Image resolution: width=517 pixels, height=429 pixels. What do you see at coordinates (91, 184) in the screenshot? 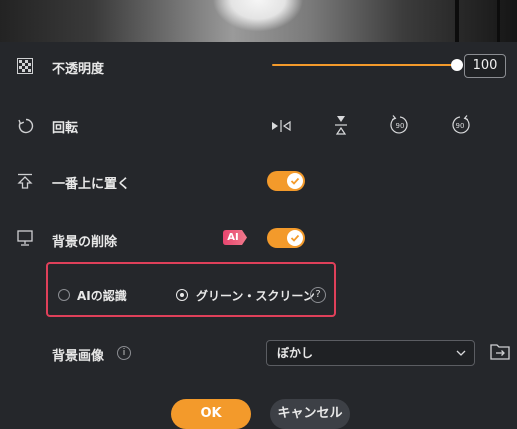
I see `always-on-top-label: 一番上に置く` at bounding box center [91, 184].